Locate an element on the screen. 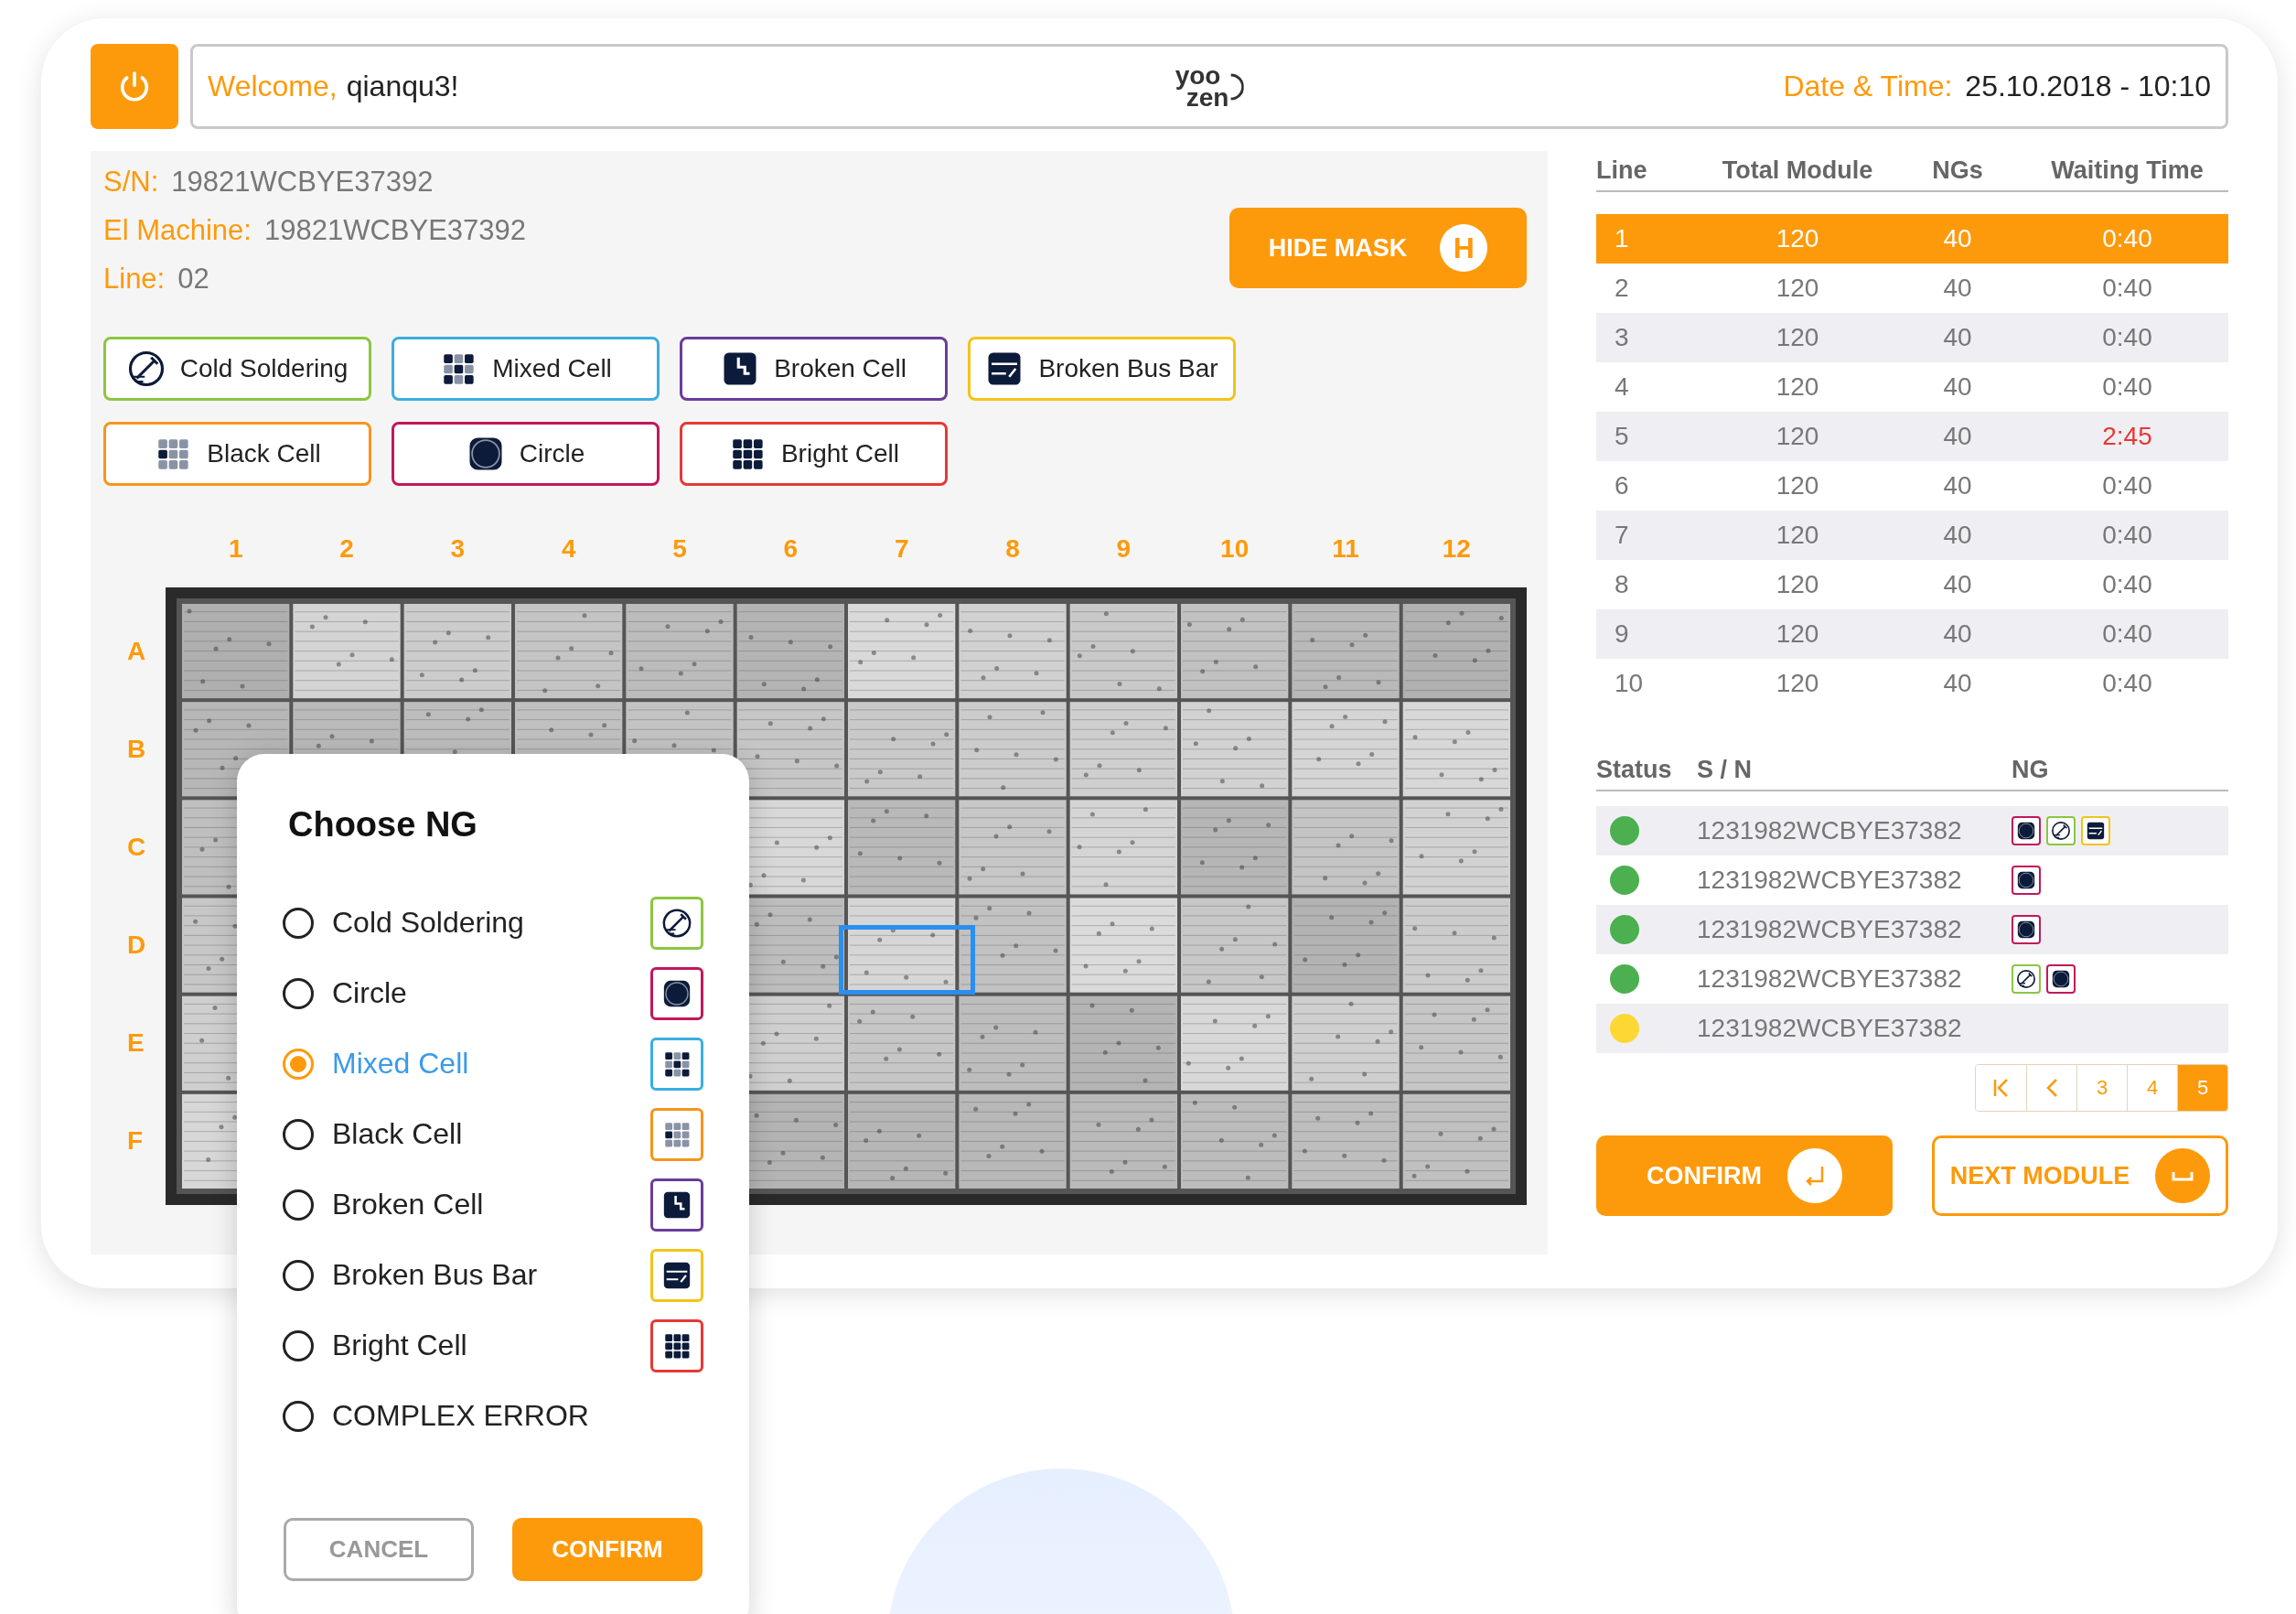 The width and height of the screenshot is (2296, 1614). info-label: El Machine: is located at coordinates (177, 230).